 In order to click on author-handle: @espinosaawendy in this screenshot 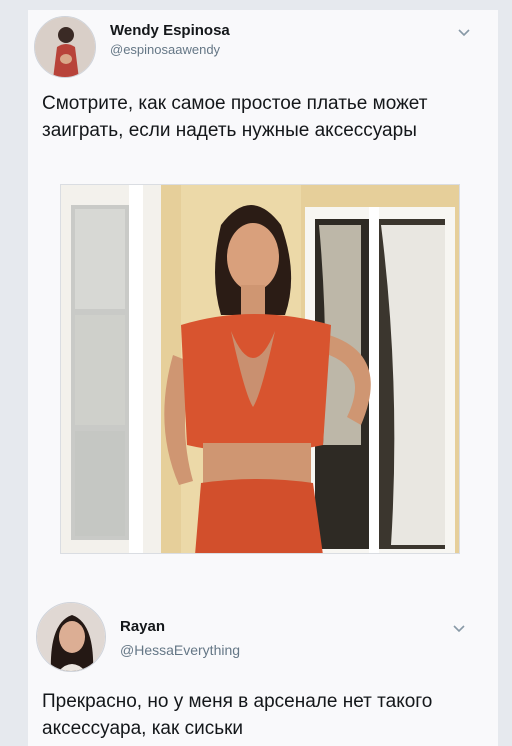, I will do `click(165, 49)`.